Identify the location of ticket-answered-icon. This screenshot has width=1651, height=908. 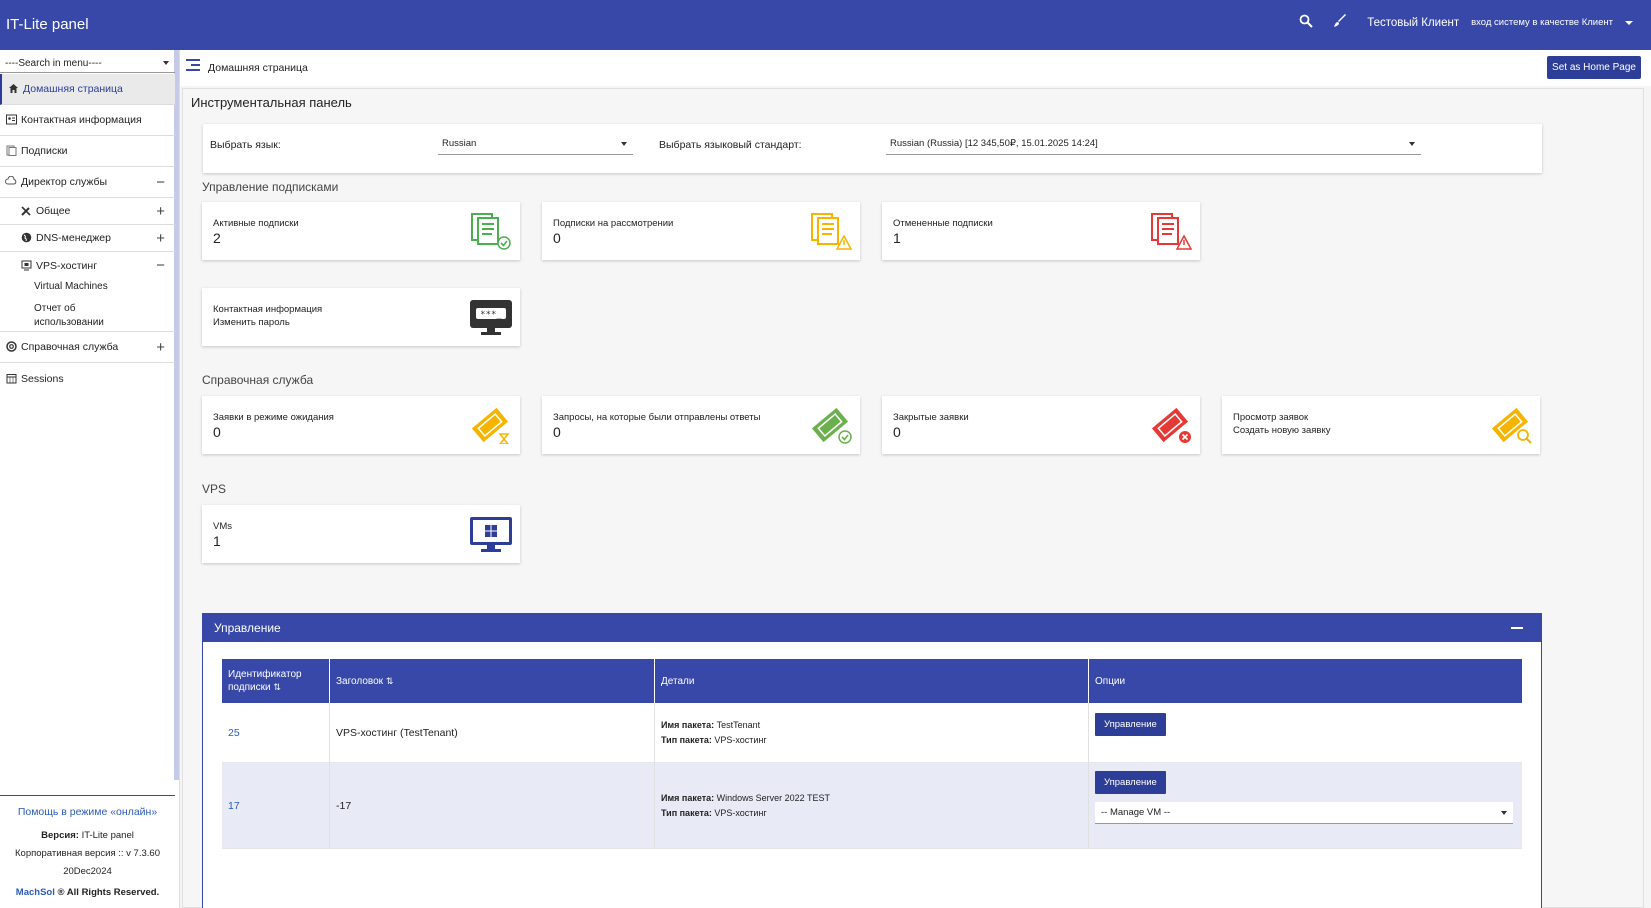
(831, 425).